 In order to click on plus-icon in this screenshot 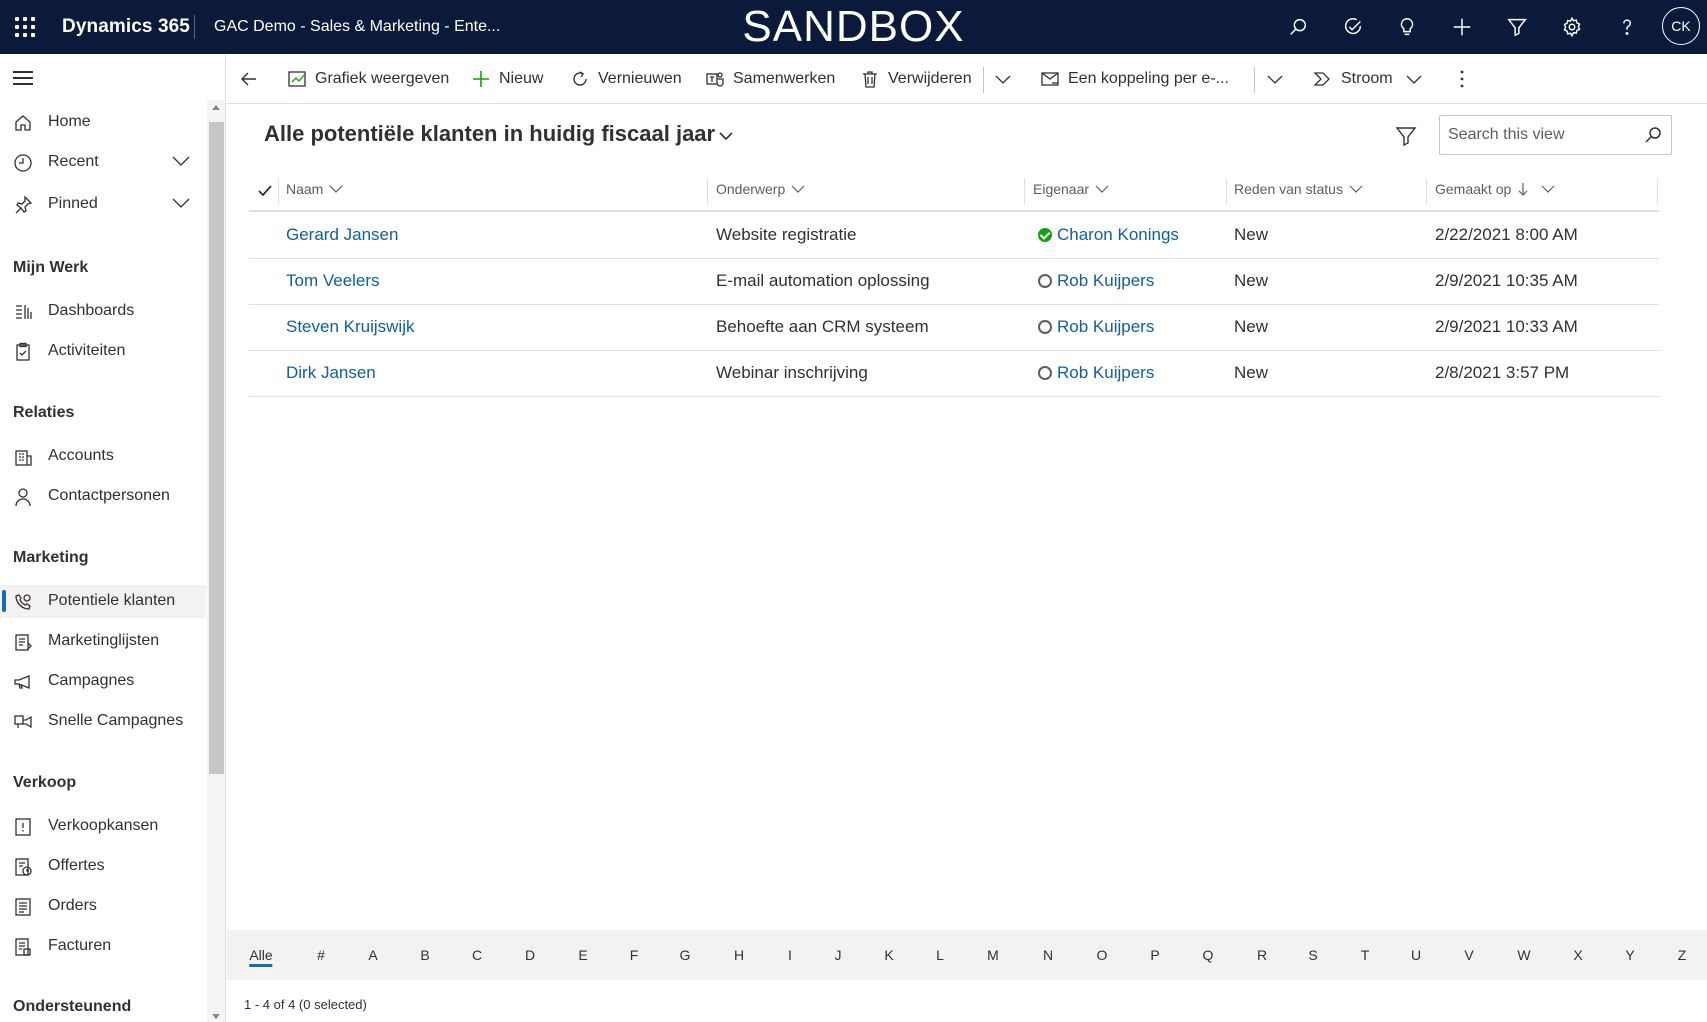, I will do `click(1462, 27)`.